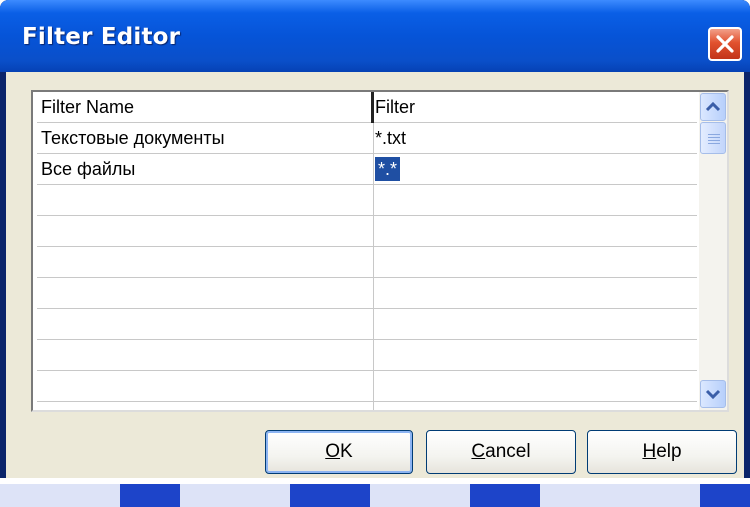 This screenshot has width=750, height=507. What do you see at coordinates (375, 495) in the screenshot?
I see `strip-shadow` at bounding box center [375, 495].